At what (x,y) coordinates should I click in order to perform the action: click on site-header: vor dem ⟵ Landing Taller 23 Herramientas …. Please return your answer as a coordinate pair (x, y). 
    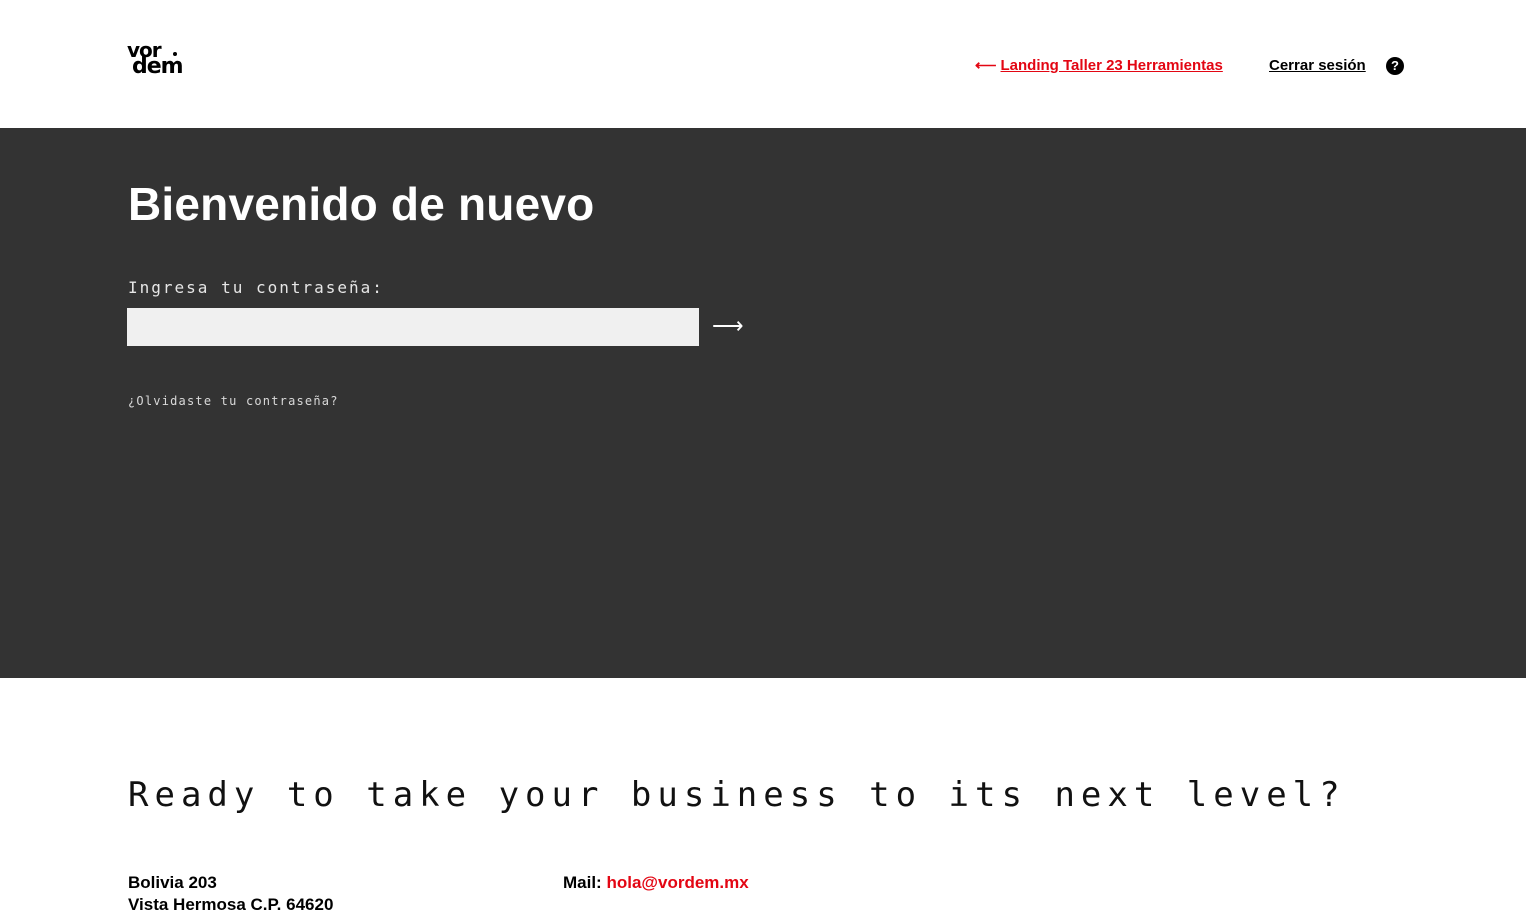
    Looking at the image, I should click on (763, 64).